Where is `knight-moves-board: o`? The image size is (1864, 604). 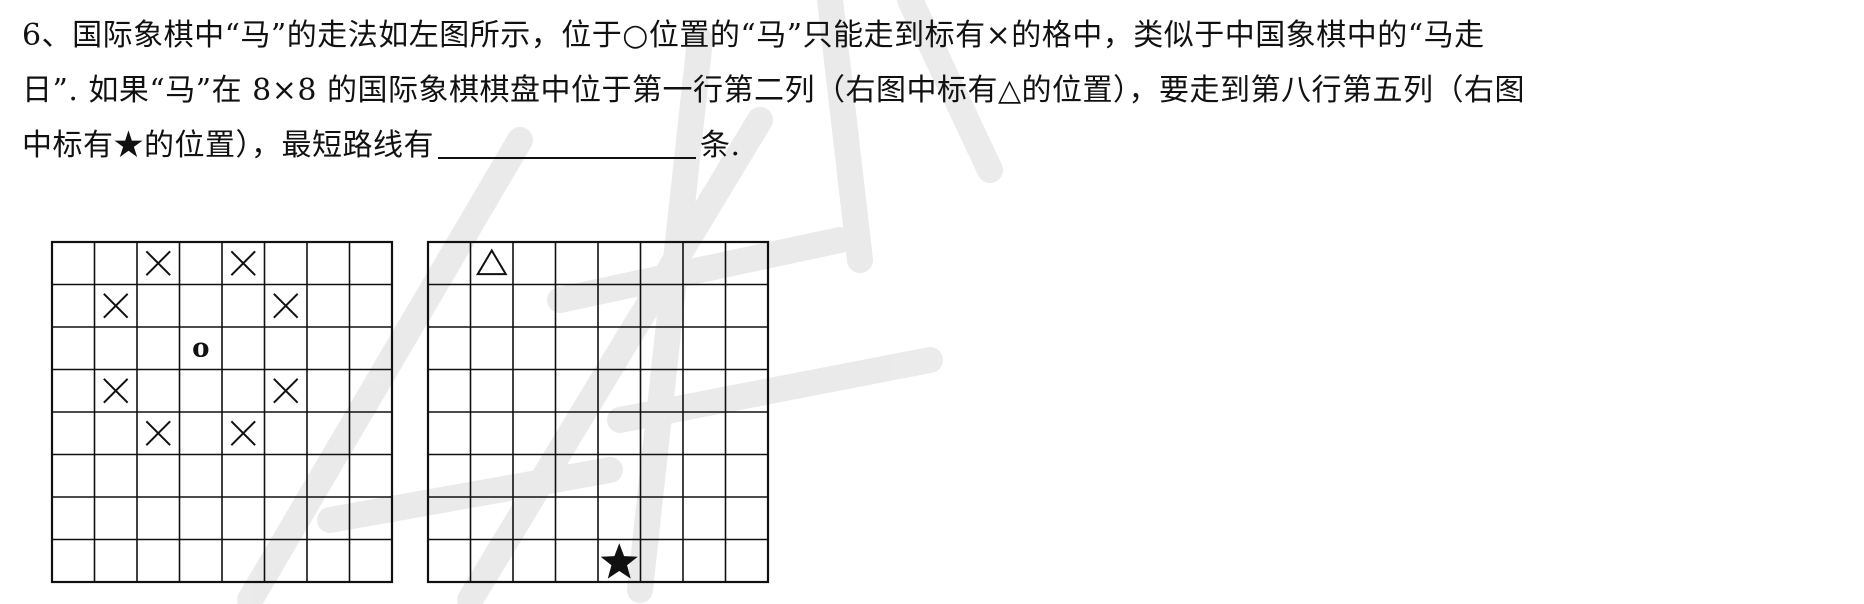
knight-moves-board: o is located at coordinates (222, 412).